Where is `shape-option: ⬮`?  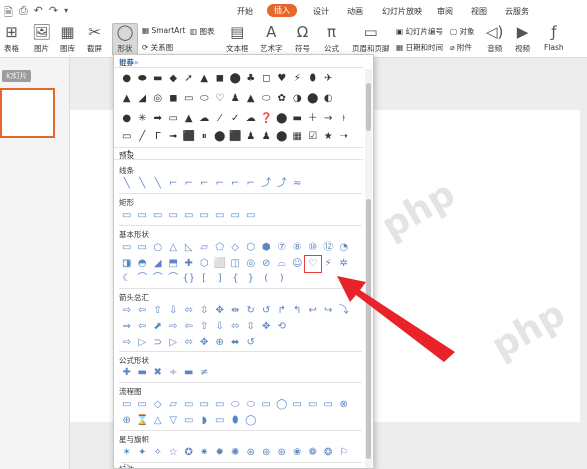 shape-option: ⬮ is located at coordinates (313, 79).